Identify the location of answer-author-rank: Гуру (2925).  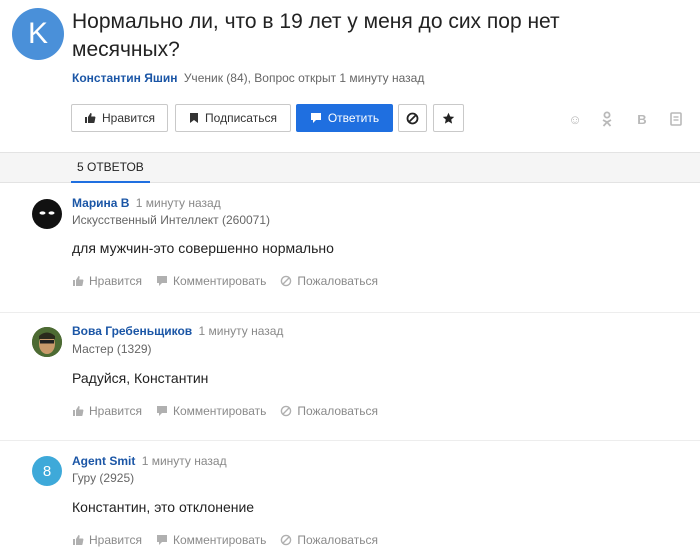
(103, 478).